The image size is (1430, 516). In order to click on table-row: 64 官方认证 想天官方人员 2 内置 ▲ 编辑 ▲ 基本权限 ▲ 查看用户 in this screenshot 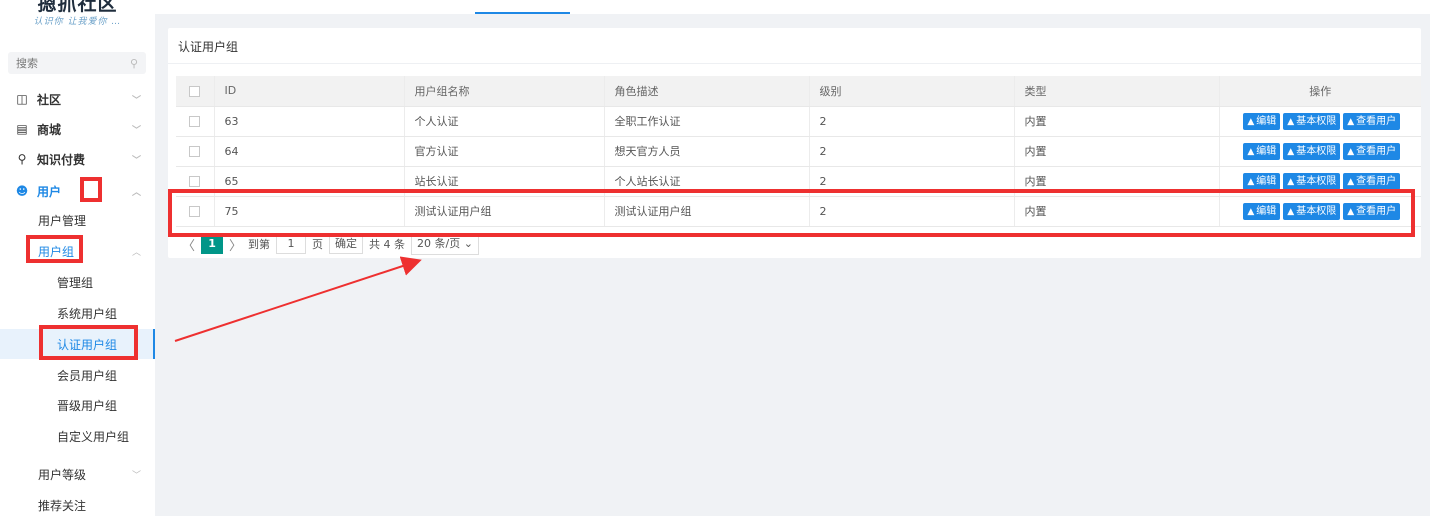, I will do `click(798, 151)`.